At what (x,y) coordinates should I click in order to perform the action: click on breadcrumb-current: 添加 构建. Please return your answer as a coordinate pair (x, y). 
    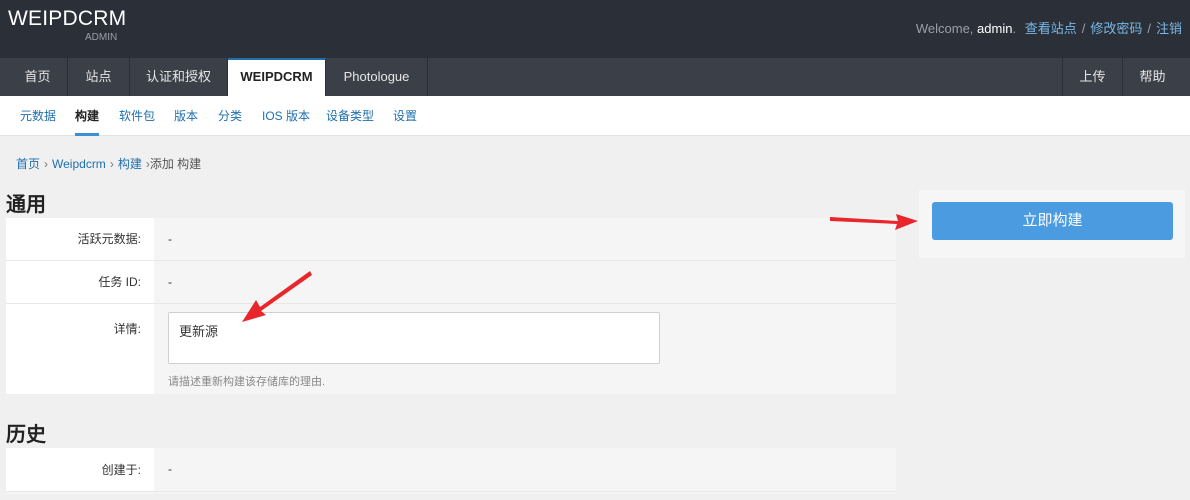
    Looking at the image, I should click on (175, 164).